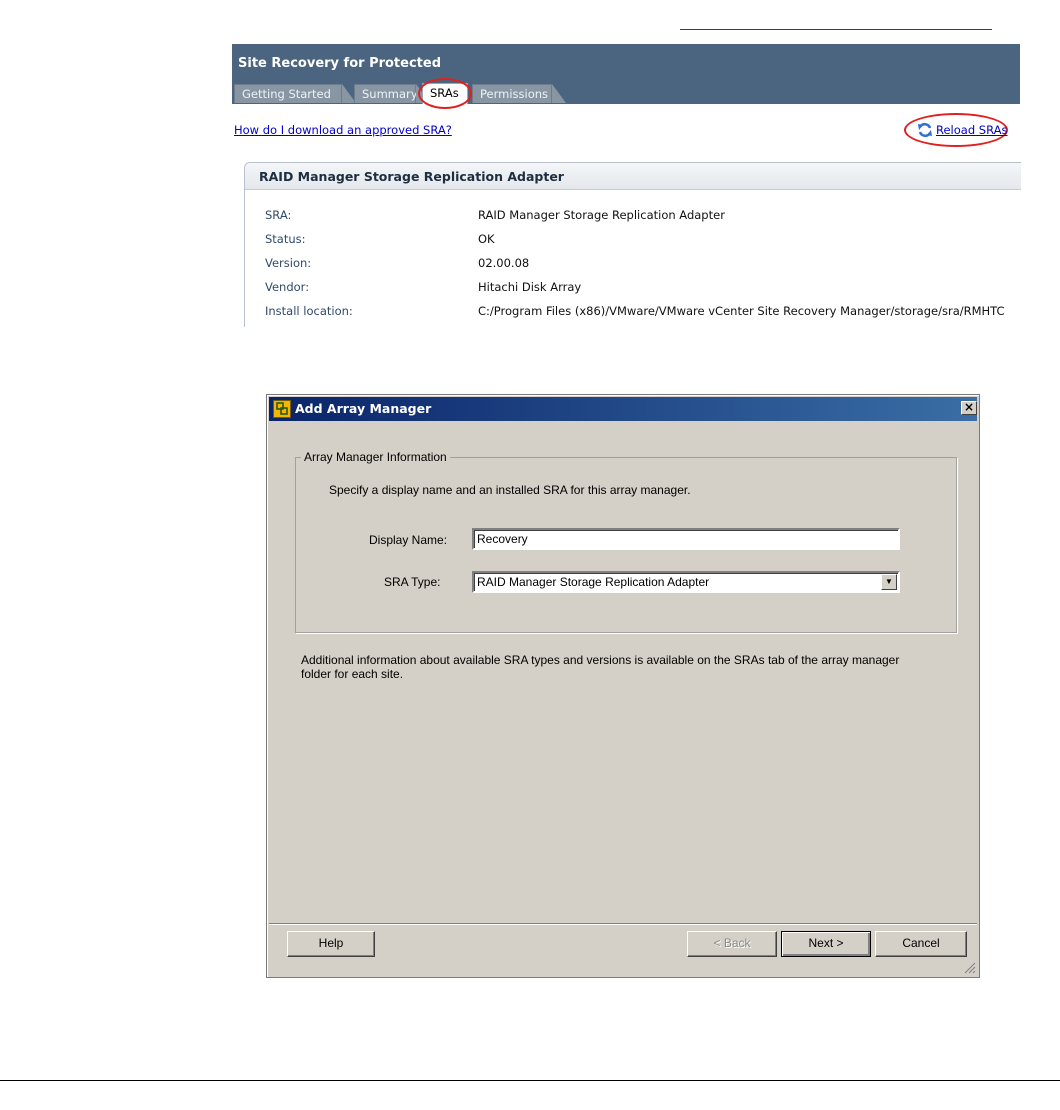  What do you see at coordinates (889, 582) in the screenshot?
I see `chevron-down-icon: ▼` at bounding box center [889, 582].